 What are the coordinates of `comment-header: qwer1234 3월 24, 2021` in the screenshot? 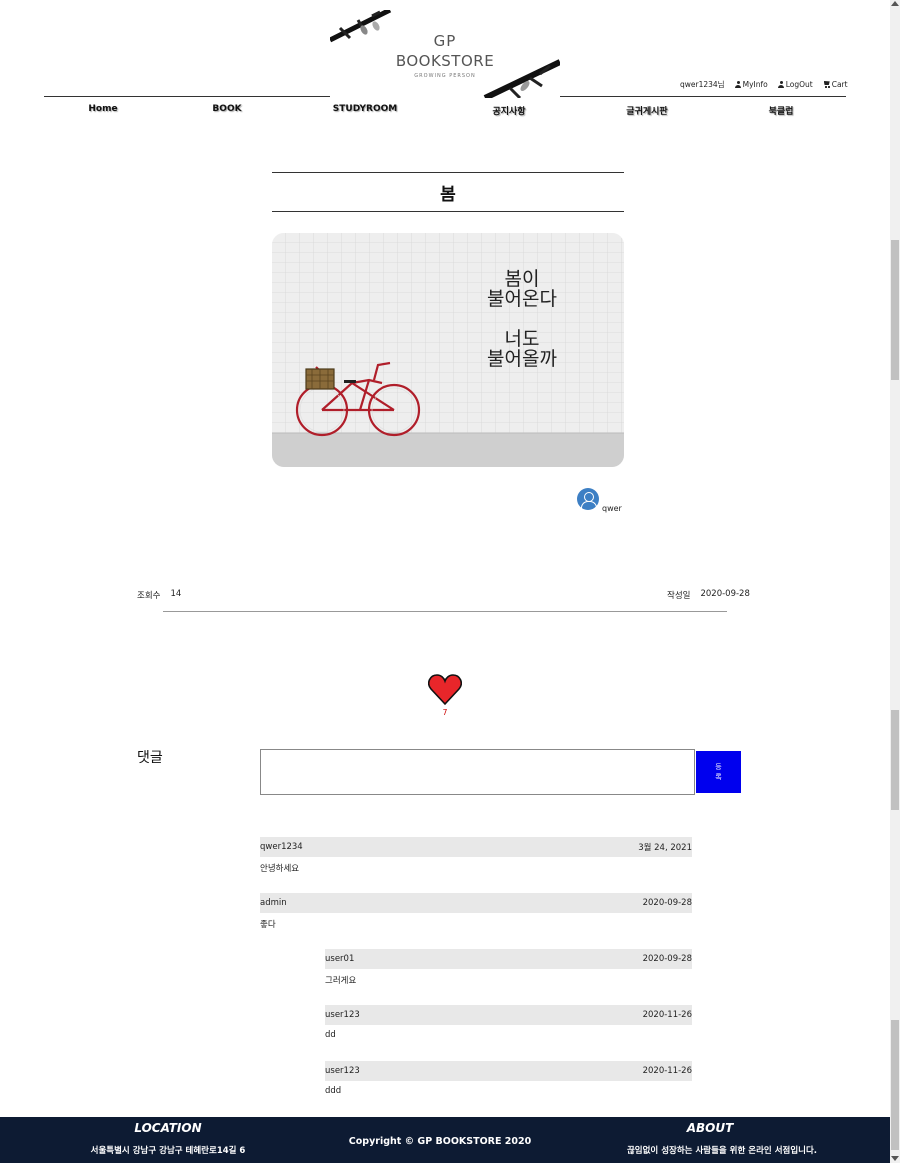 It's located at (476, 847).